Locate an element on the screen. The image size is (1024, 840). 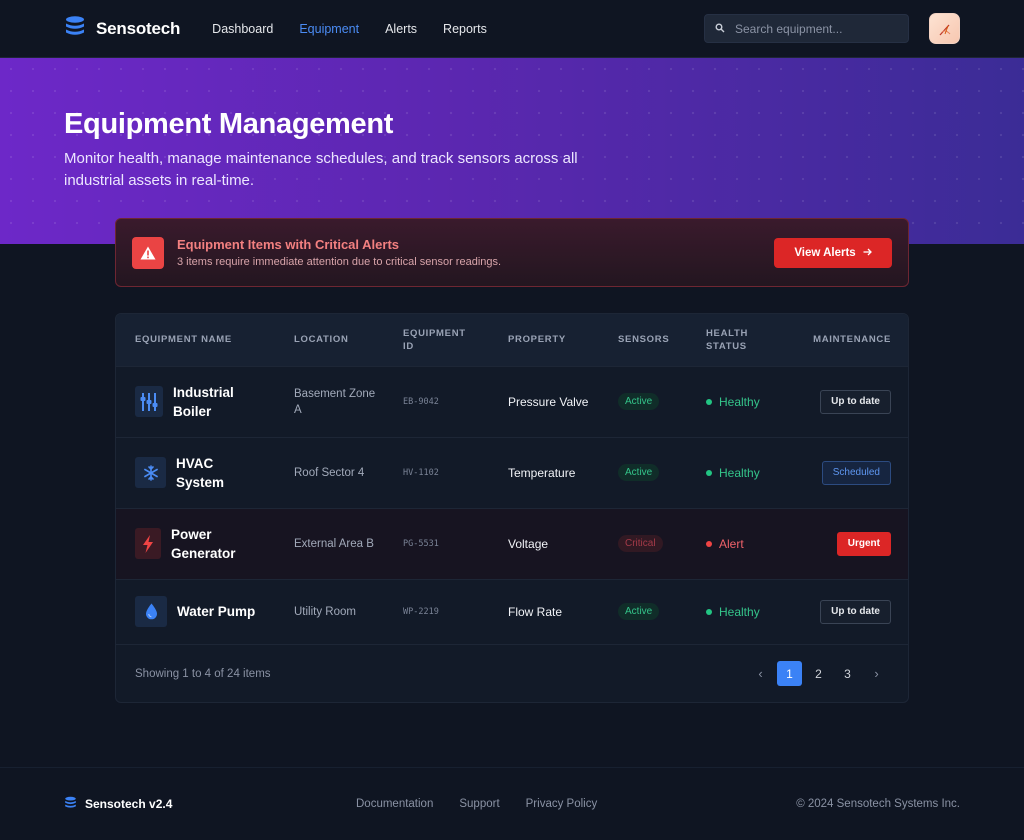
equipment-cell: Power Generator is located at coordinates (214, 544).